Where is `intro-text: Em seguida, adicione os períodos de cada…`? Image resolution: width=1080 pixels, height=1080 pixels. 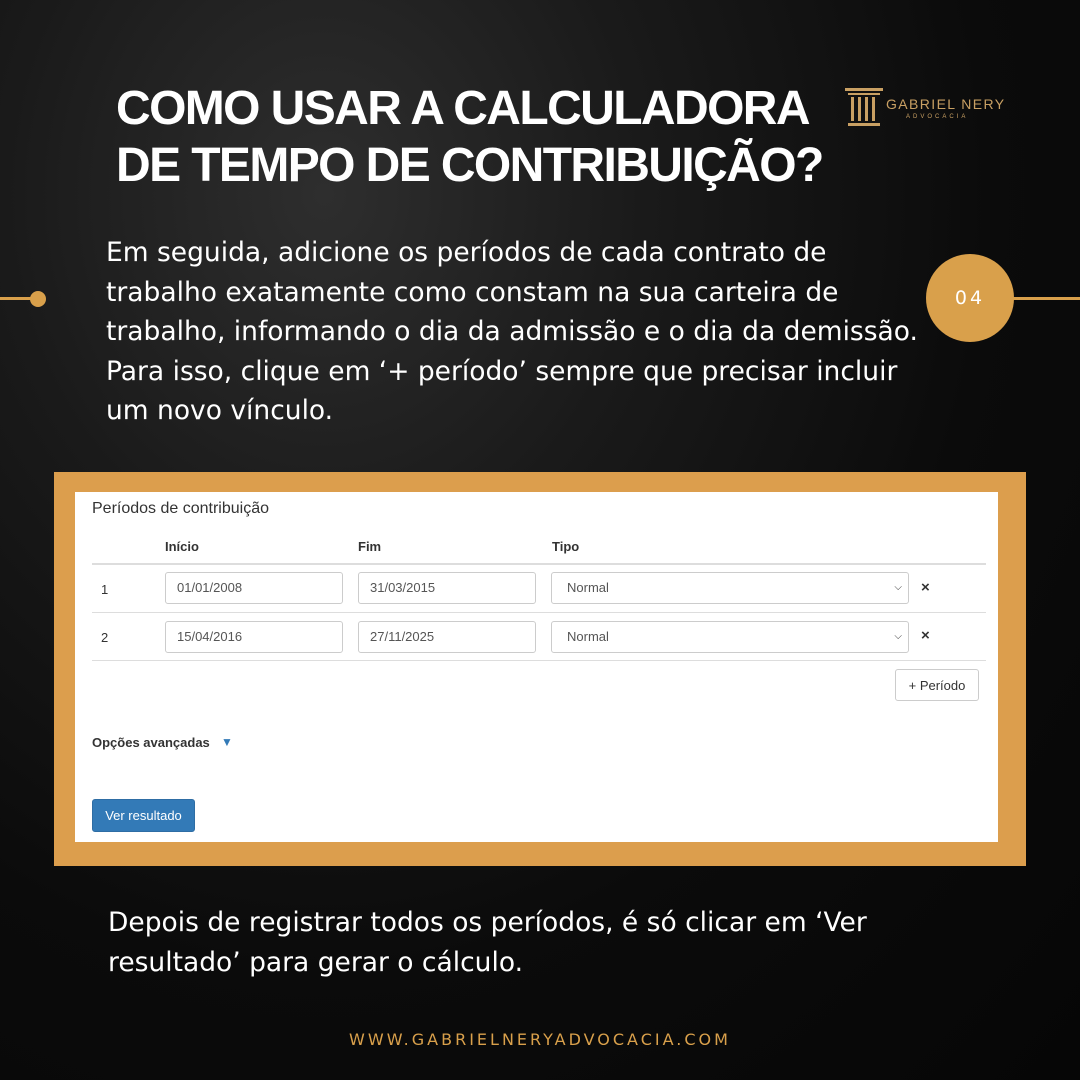
intro-text: Em seguida, adicione os períodos de cada… is located at coordinates (512, 331).